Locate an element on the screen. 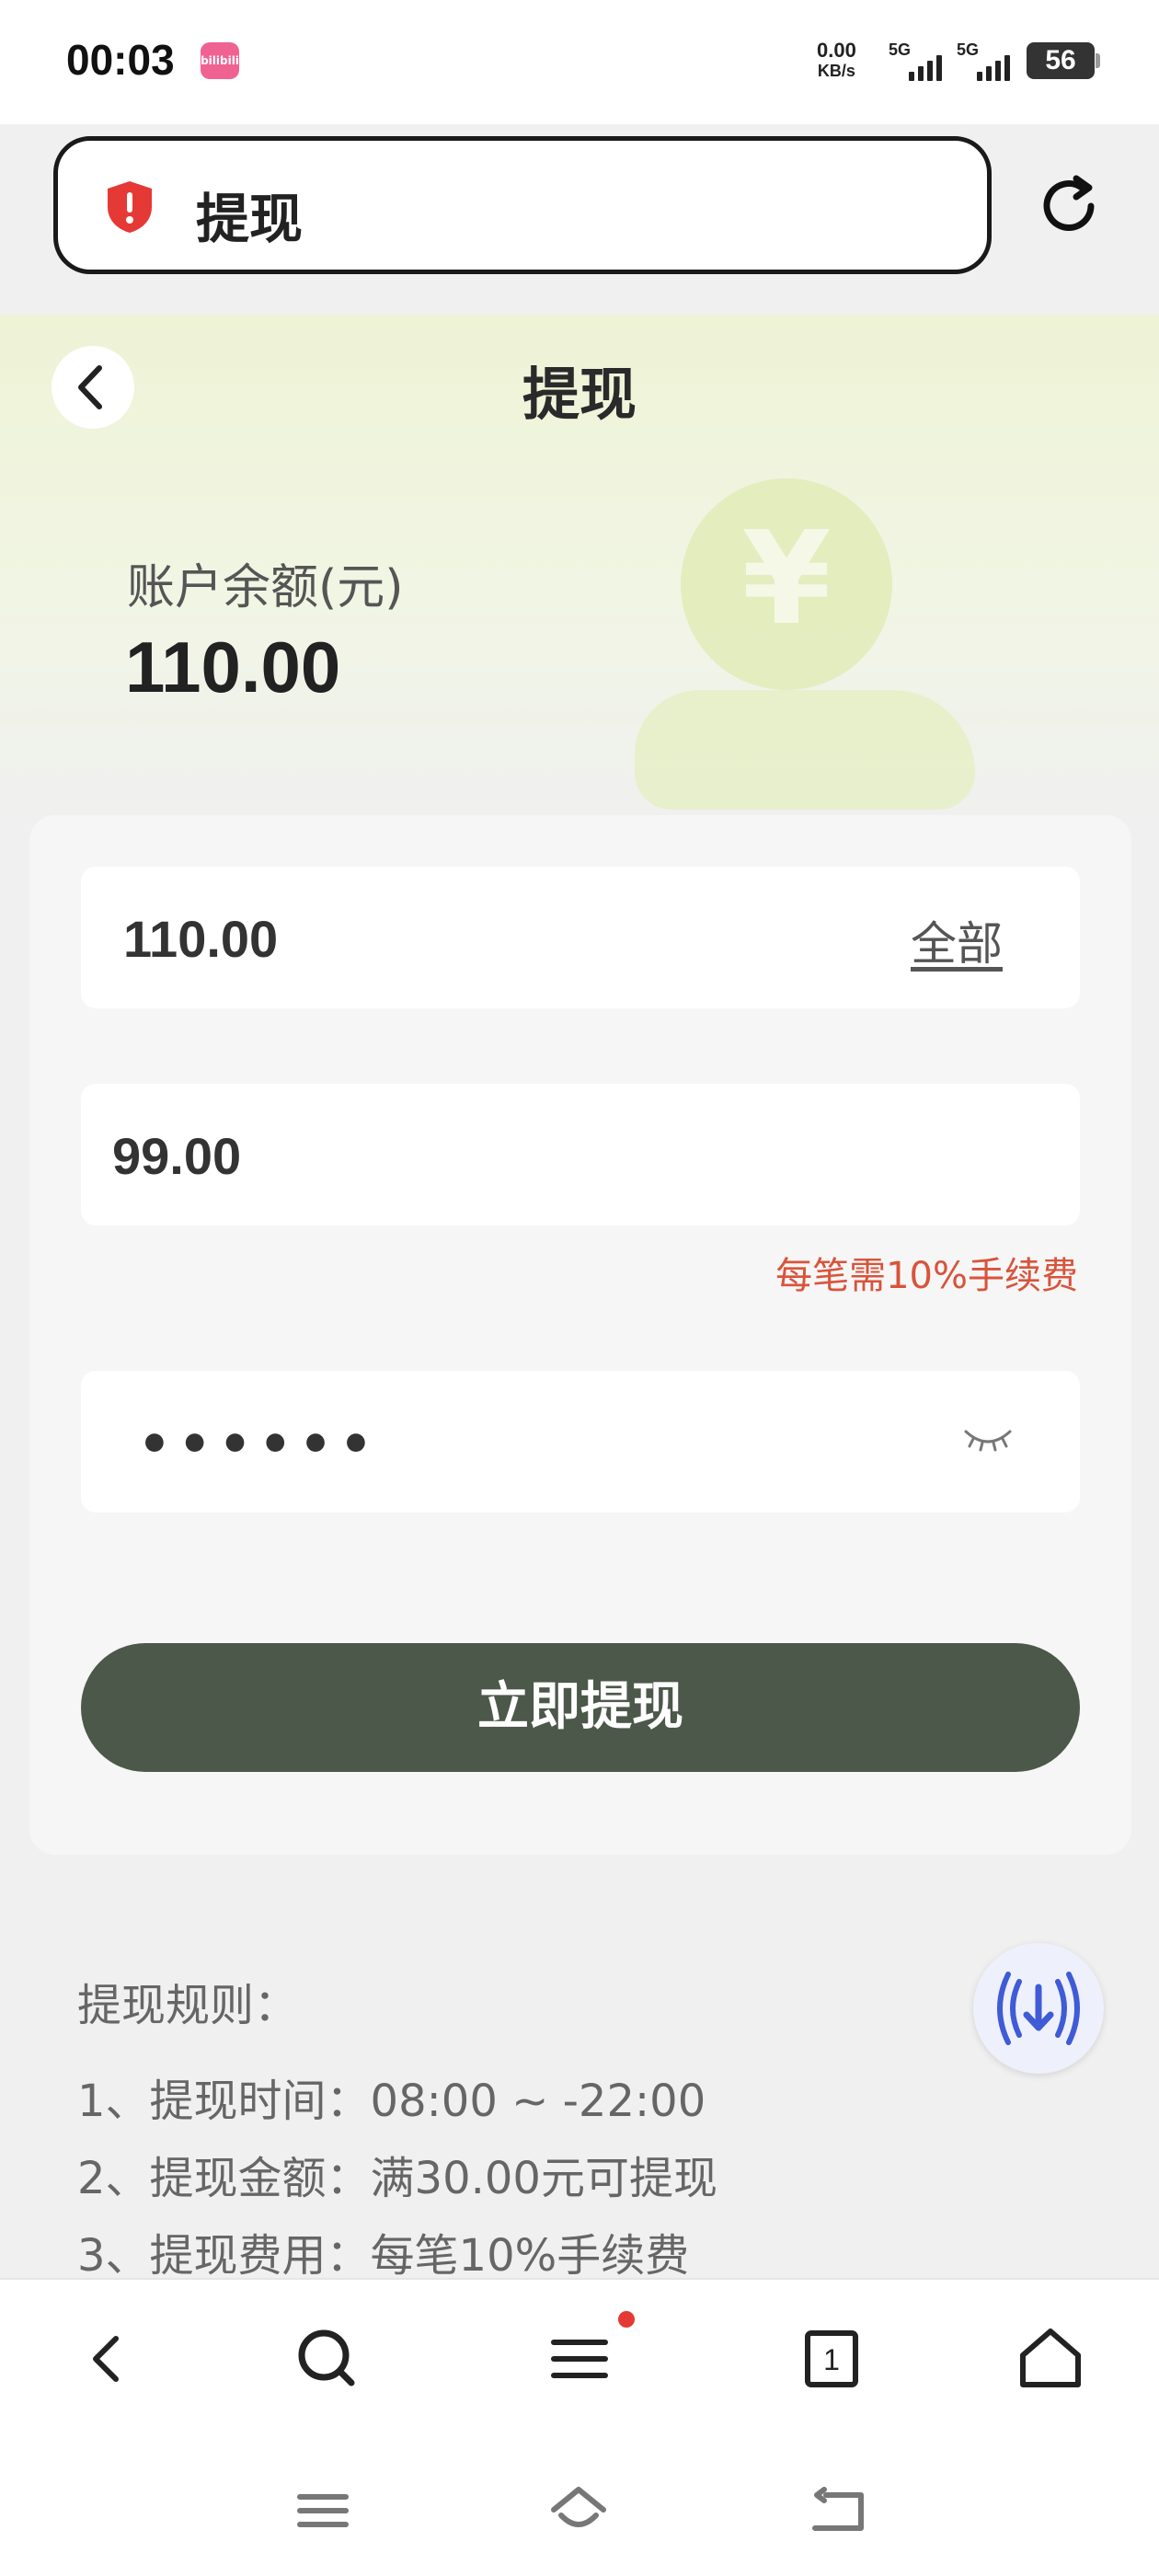 This screenshot has height=2576, width=1159. menu-notification-dot is located at coordinates (626, 2319).